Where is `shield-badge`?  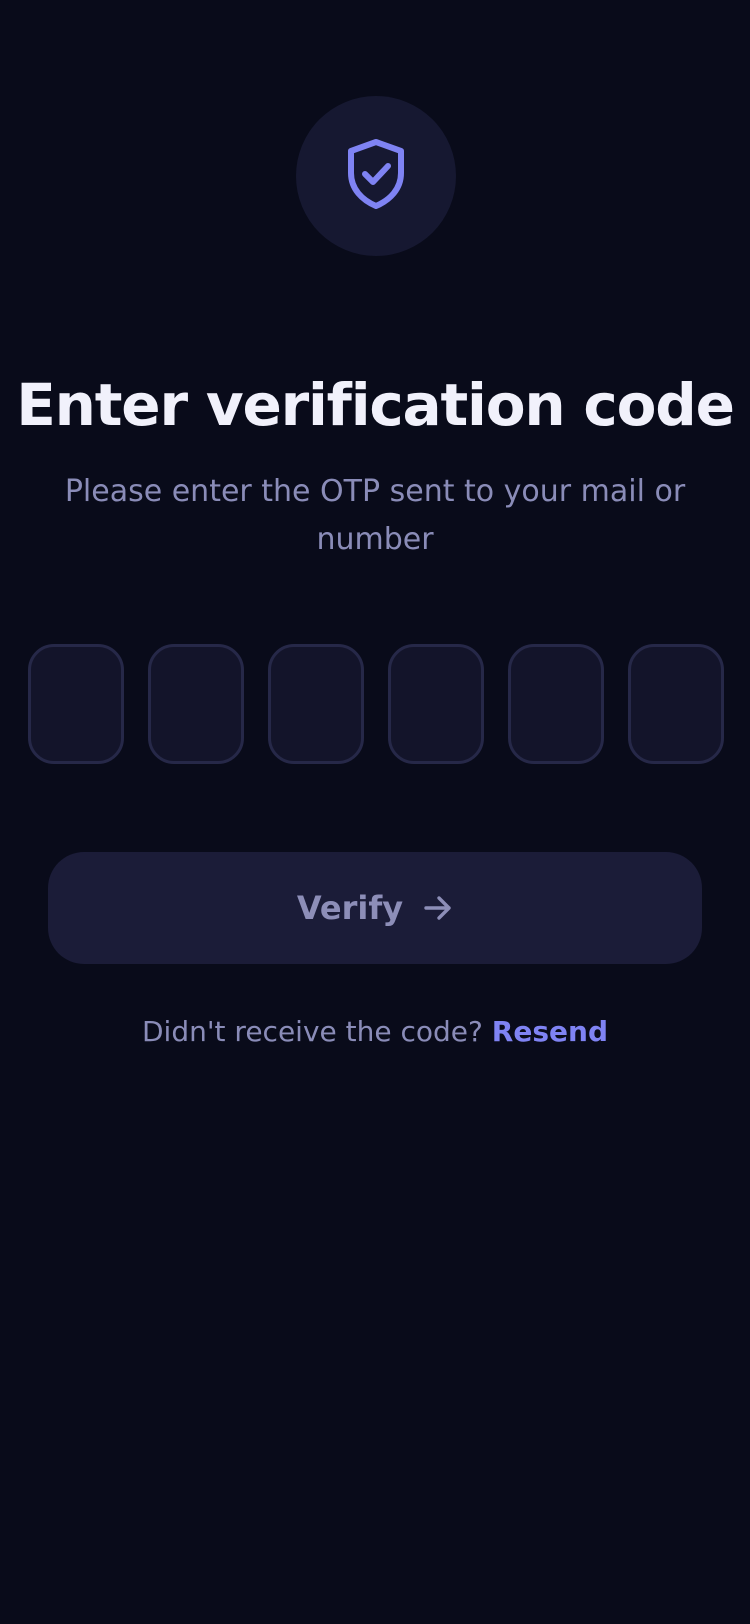 shield-badge is located at coordinates (376, 176).